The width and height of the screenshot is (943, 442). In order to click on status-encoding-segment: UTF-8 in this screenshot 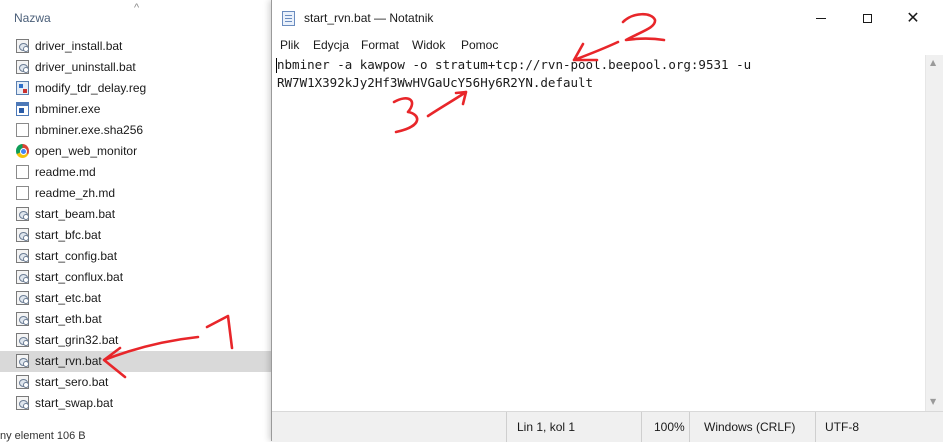, I will do `click(870, 427)`.